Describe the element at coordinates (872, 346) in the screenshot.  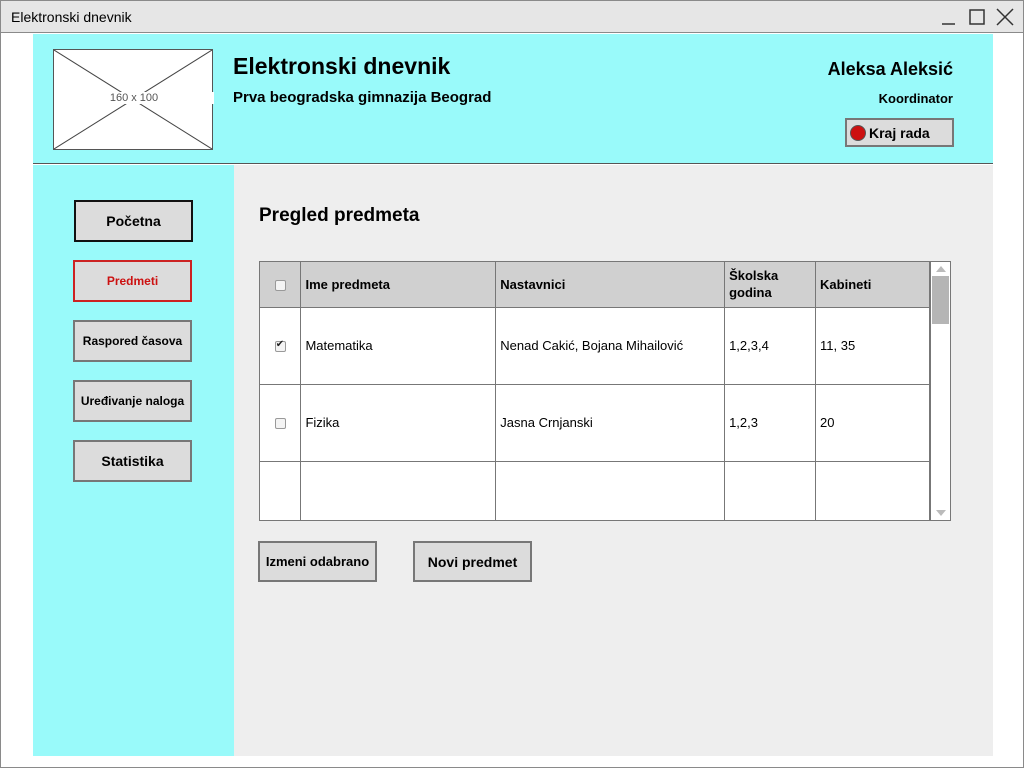
I see `table-cell: 11, 35` at that location.